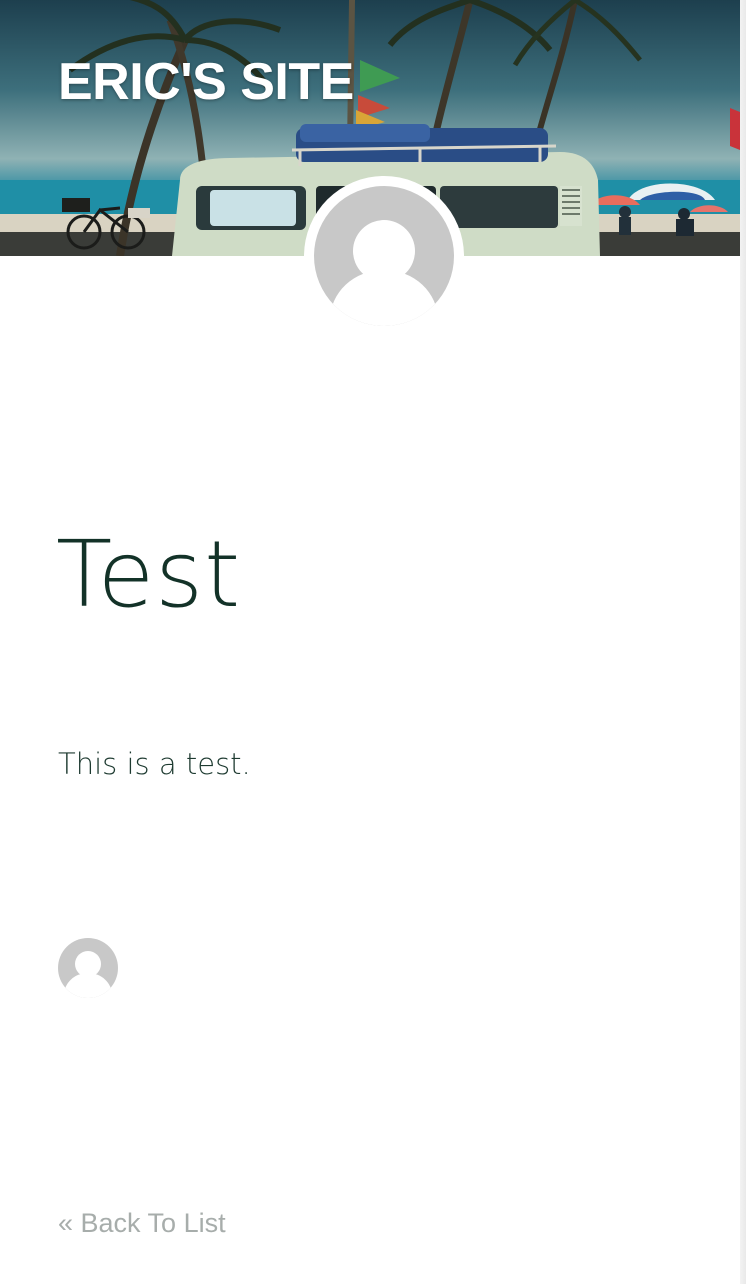 Image resolution: width=746 pixels, height=1284 pixels. What do you see at coordinates (743, 642) in the screenshot?
I see `window-edge` at bounding box center [743, 642].